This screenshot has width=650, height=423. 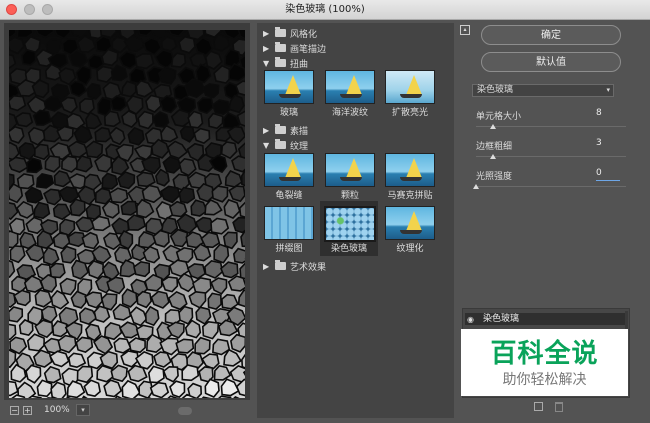 What do you see at coordinates (543, 90) in the screenshot?
I see `filter-select: 染色玻璃 ▾` at bounding box center [543, 90].